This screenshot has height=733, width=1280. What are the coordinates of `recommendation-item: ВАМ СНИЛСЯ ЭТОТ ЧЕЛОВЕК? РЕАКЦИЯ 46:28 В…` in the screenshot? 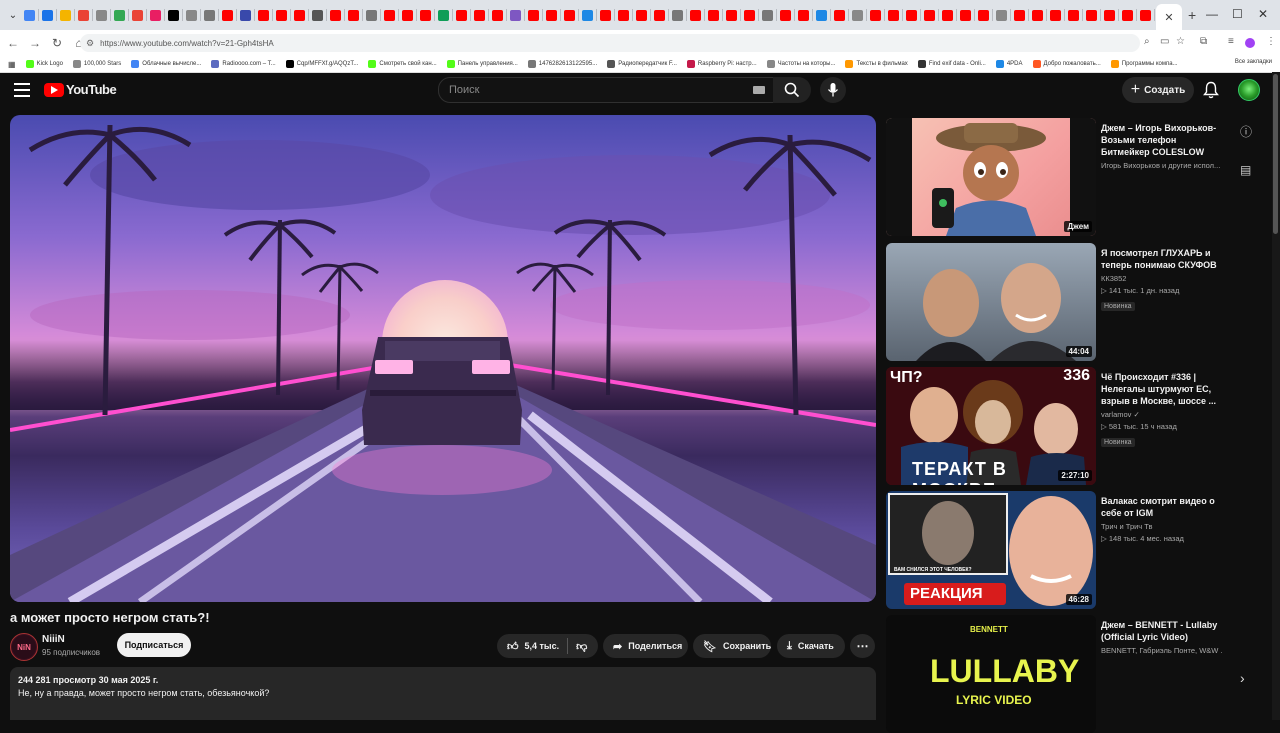 It's located at (1056, 550).